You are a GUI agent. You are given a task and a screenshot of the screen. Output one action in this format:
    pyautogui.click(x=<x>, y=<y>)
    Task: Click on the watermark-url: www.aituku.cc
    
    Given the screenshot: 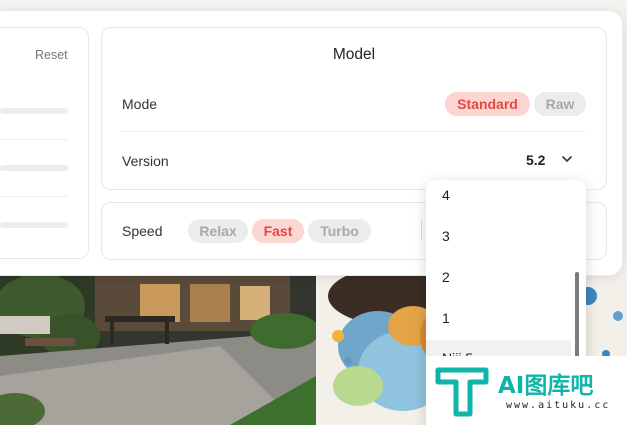 What is the action you would take?
    pyautogui.click(x=558, y=405)
    